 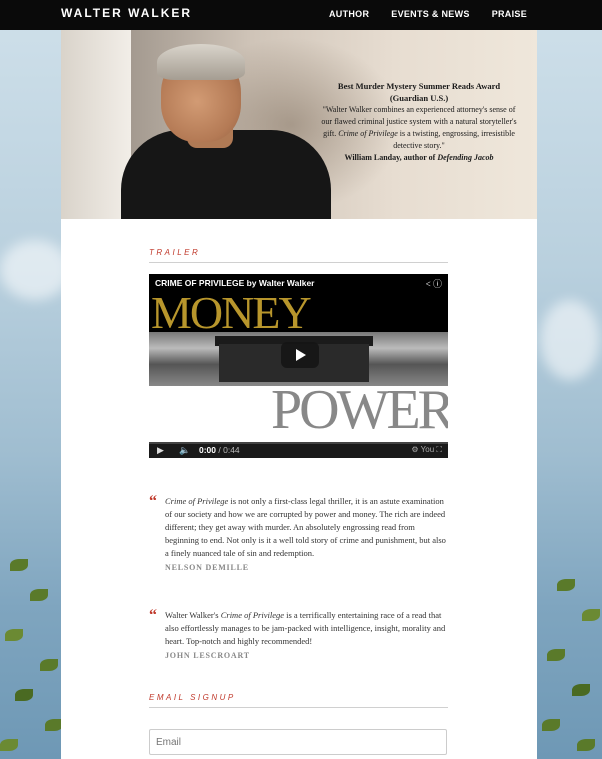 I want to click on background-foliage-left, so click(x=35, y=639).